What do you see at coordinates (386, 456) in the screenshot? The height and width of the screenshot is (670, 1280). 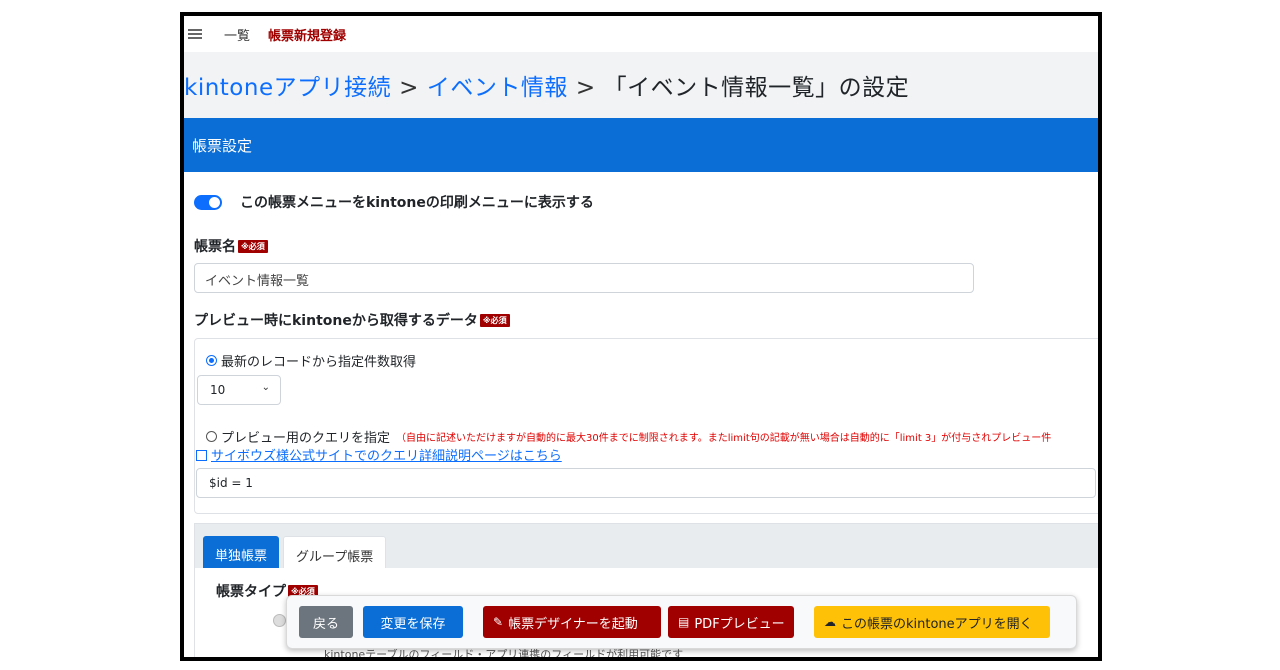 I see `query-help-link-text: サイボウズ様公式サイトでのクエリ詳細説明ページはこちら` at bounding box center [386, 456].